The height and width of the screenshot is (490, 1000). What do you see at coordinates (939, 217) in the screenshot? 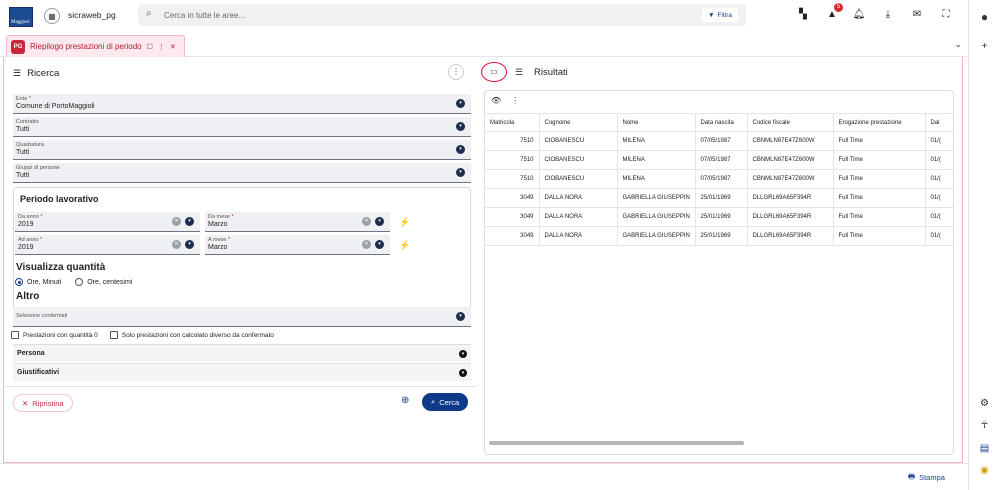
I see `table-cell: 01/(` at bounding box center [939, 217].